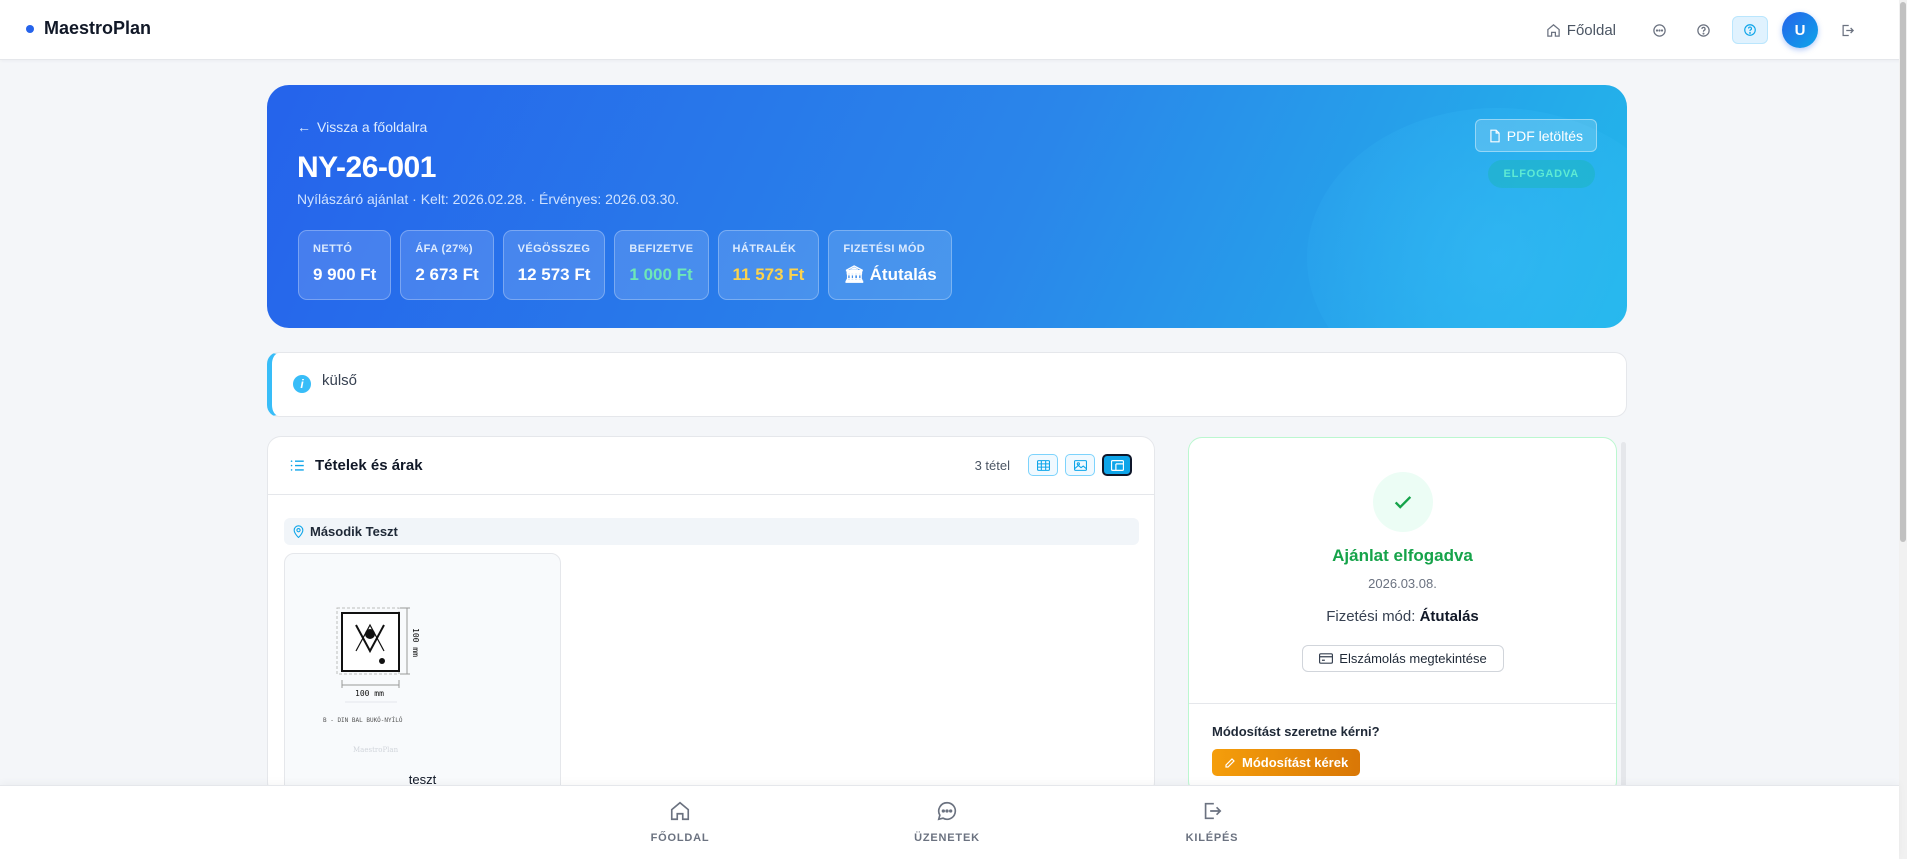 This screenshot has width=1907, height=859. I want to click on help-active-icon, so click(1750, 30).